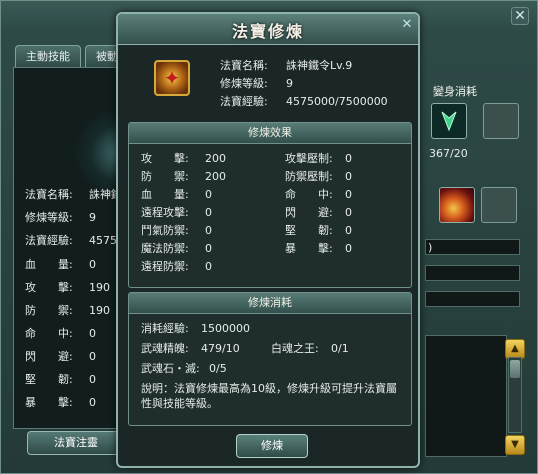  I want to click on scroll-down-icon: ▼, so click(515, 445).